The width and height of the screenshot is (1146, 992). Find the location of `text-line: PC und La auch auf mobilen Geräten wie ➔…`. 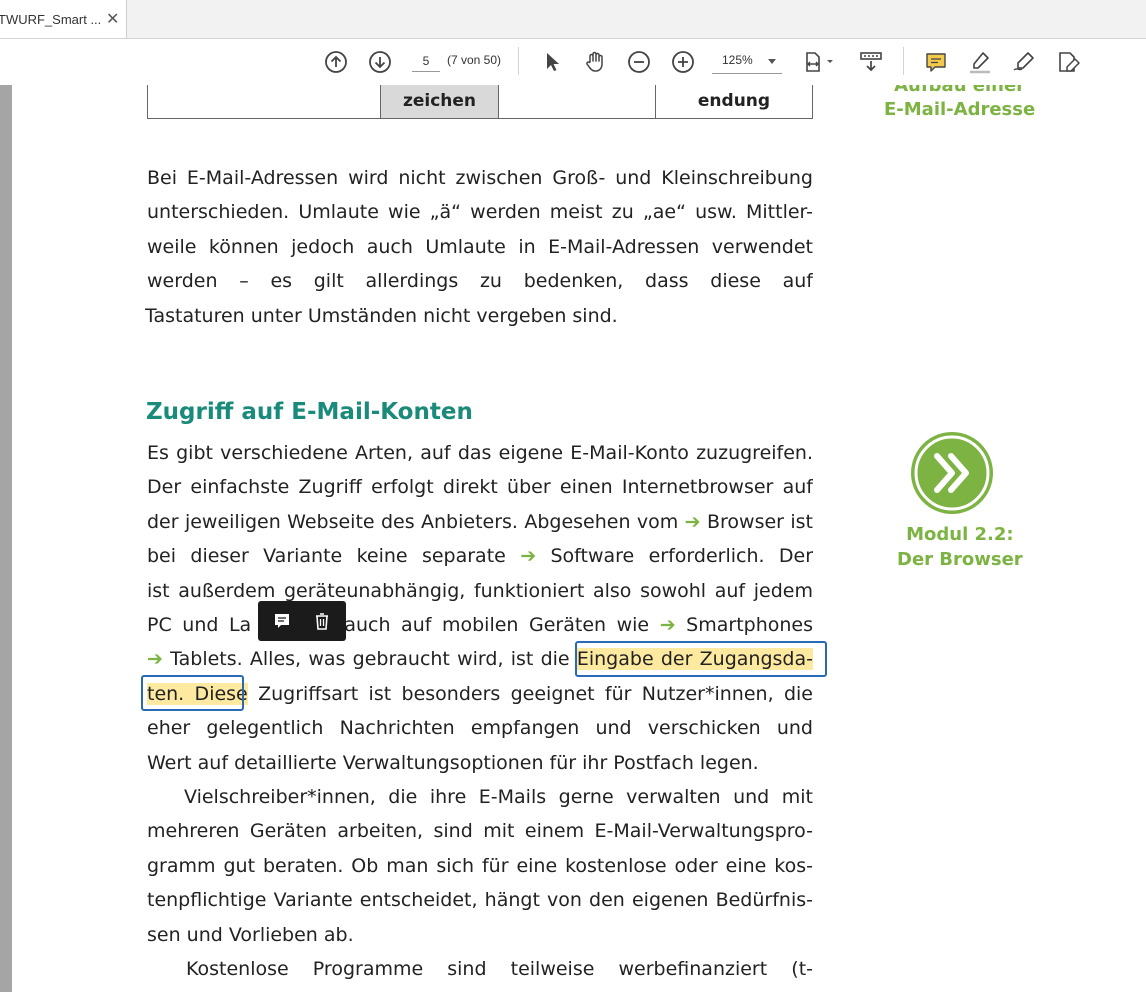

text-line: PC und La auch auf mobilen Geräten wie ➔… is located at coordinates (480, 625).